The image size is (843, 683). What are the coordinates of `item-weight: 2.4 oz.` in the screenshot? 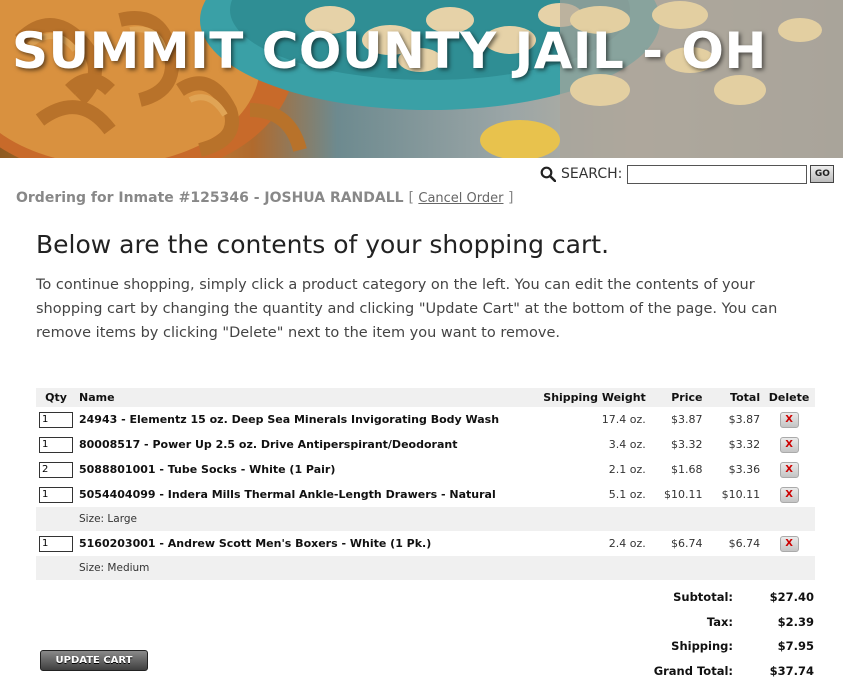 It's located at (591, 543).